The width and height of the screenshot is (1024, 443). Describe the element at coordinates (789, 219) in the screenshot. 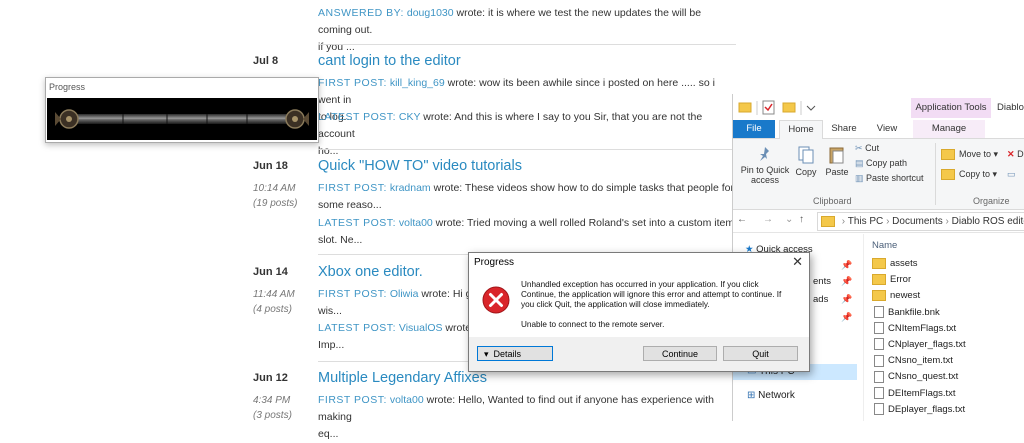

I see `recent-chevron-icon: ⌄` at that location.